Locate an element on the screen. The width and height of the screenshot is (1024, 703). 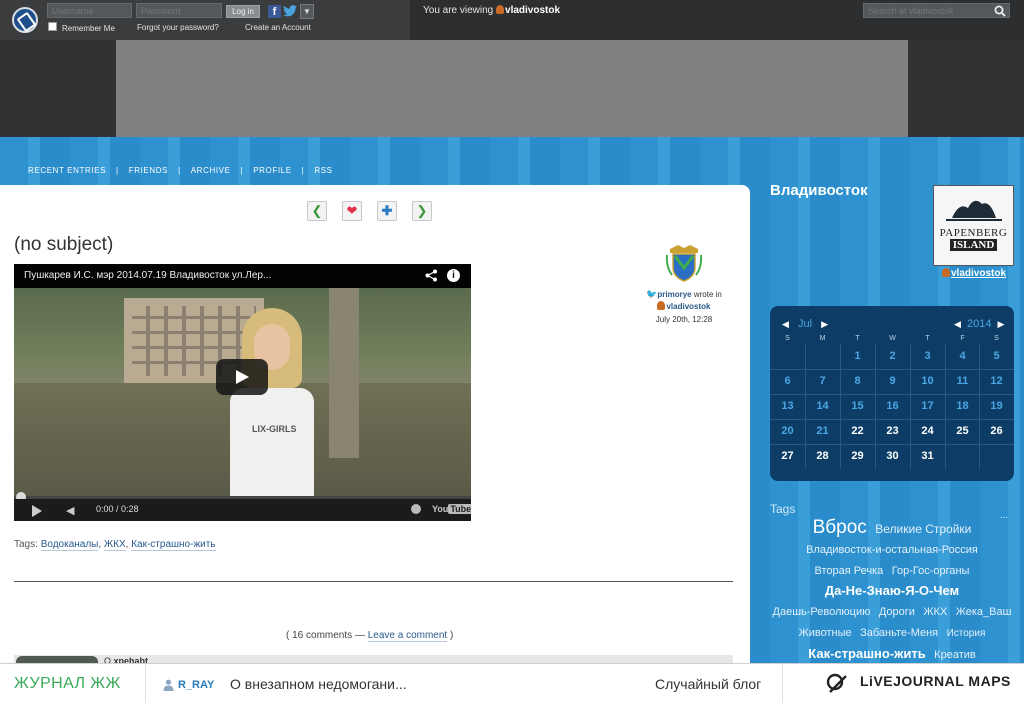
previous-entry-button: ❮ is located at coordinates (317, 211).